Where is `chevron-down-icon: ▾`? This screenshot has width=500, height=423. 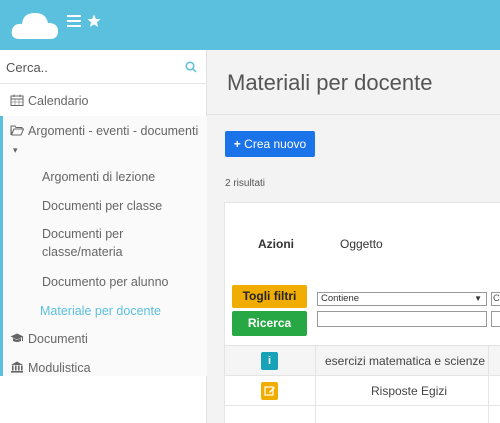 chevron-down-icon: ▾ is located at coordinates (15, 150).